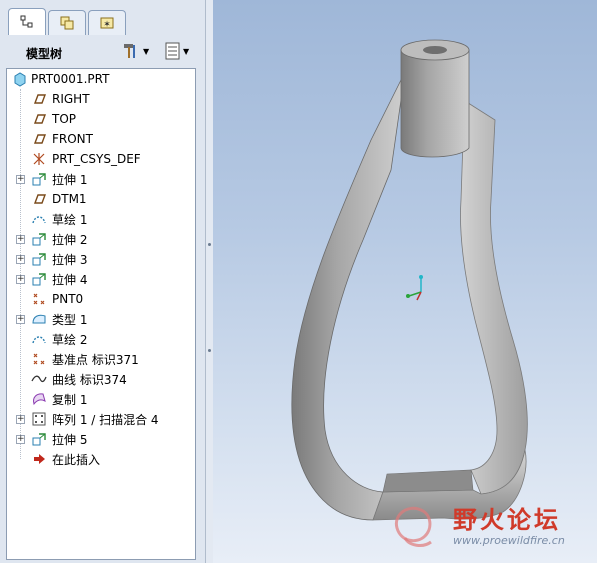 The width and height of the screenshot is (597, 566). I want to click on tree-item: 基准点 标识371, so click(100, 359).